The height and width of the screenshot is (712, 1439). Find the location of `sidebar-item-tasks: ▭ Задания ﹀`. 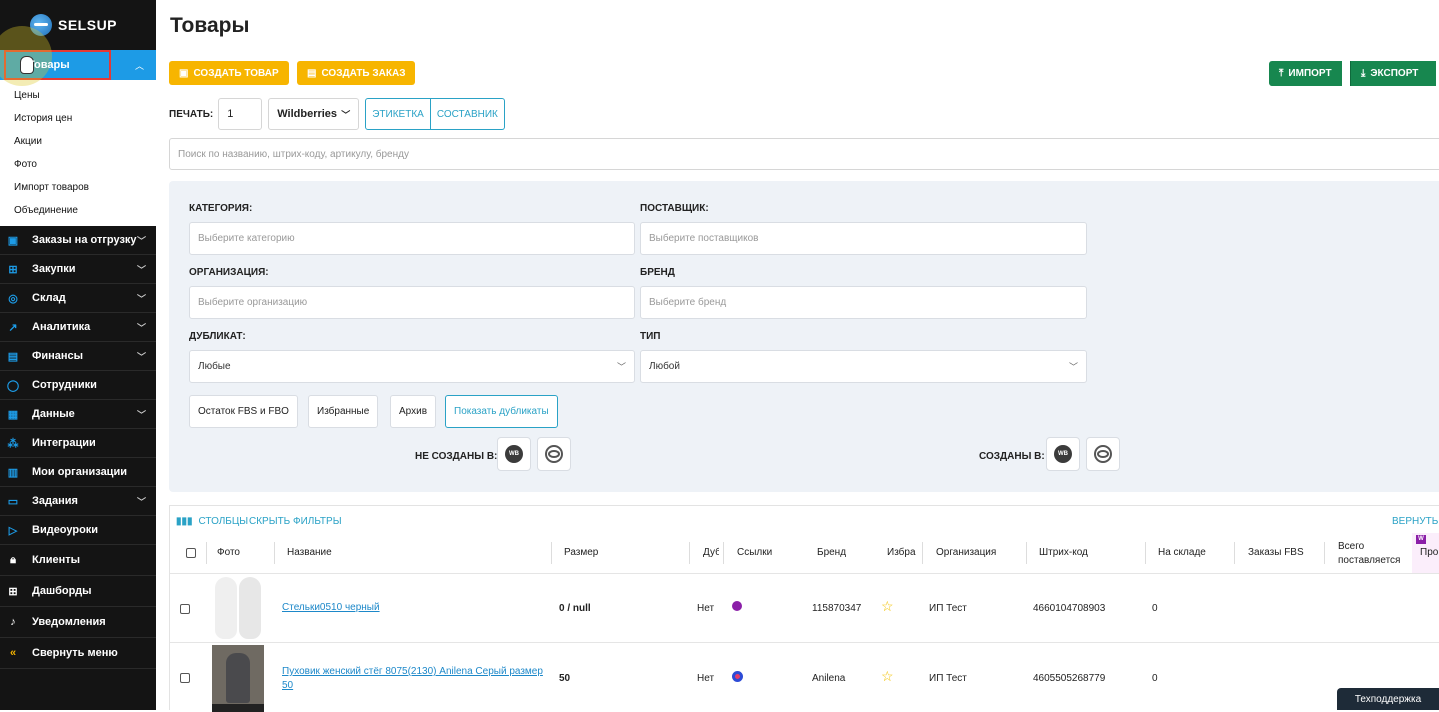

sidebar-item-tasks: ▭ Задания ﹀ is located at coordinates (78, 501).